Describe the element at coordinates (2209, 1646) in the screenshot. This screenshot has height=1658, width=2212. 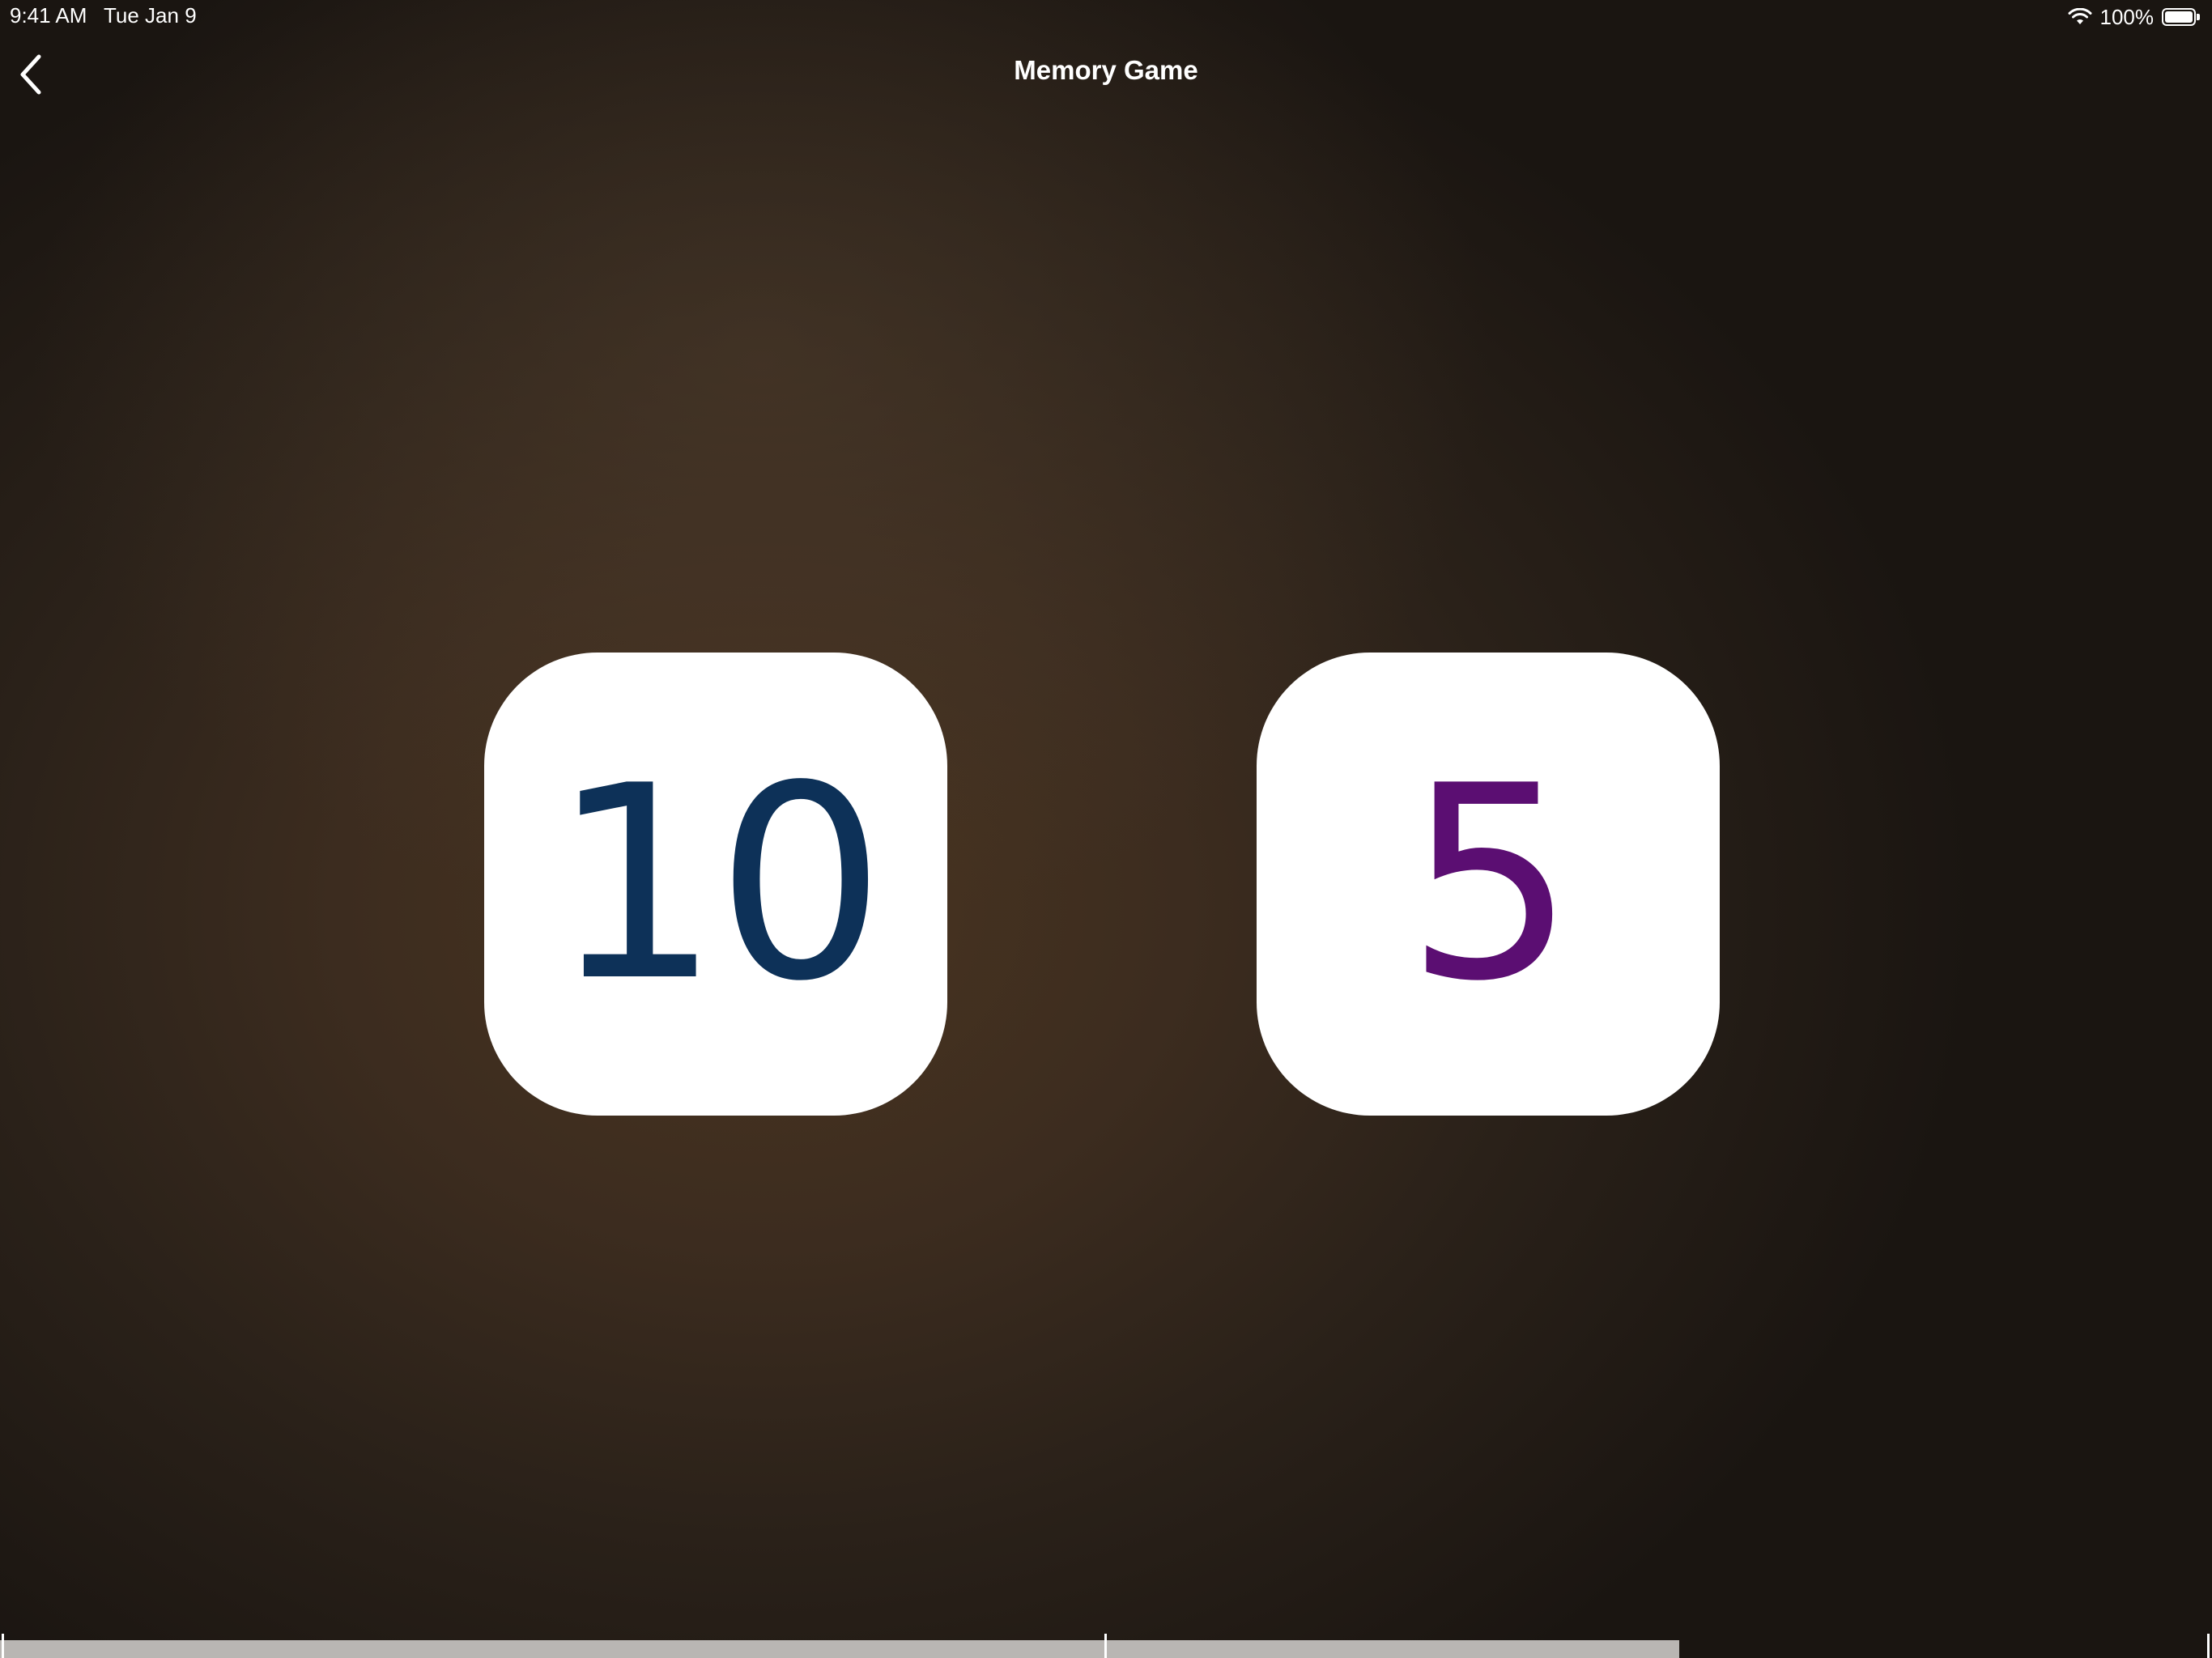
I see `progress-tick-end` at that location.